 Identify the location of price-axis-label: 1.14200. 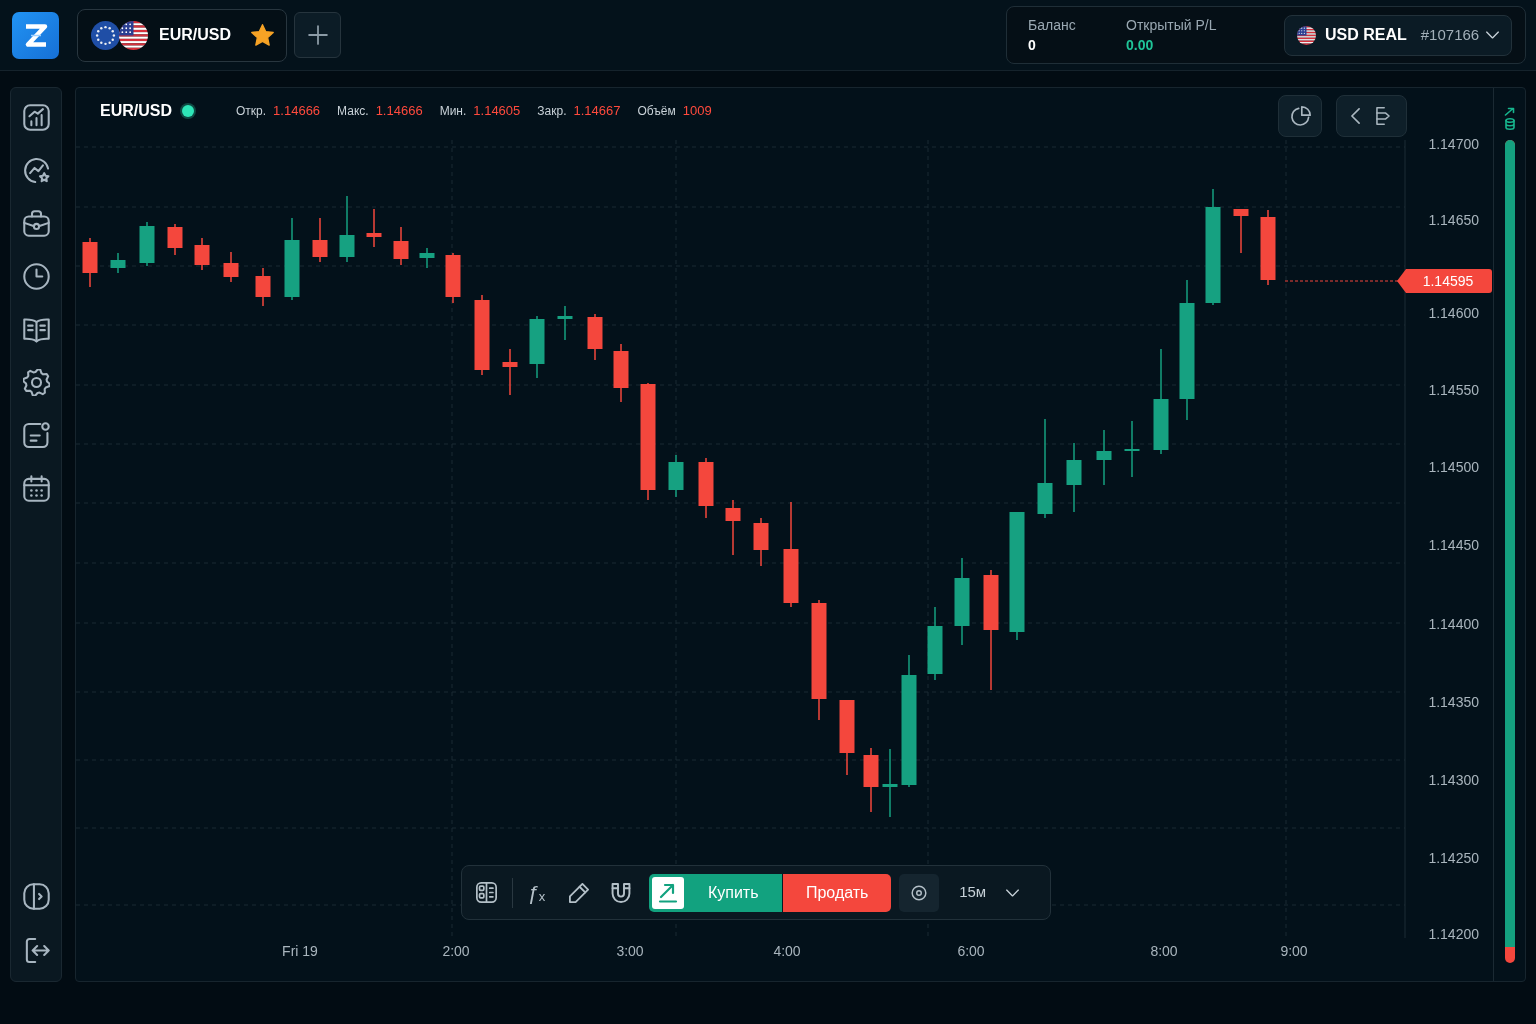
(1453, 934).